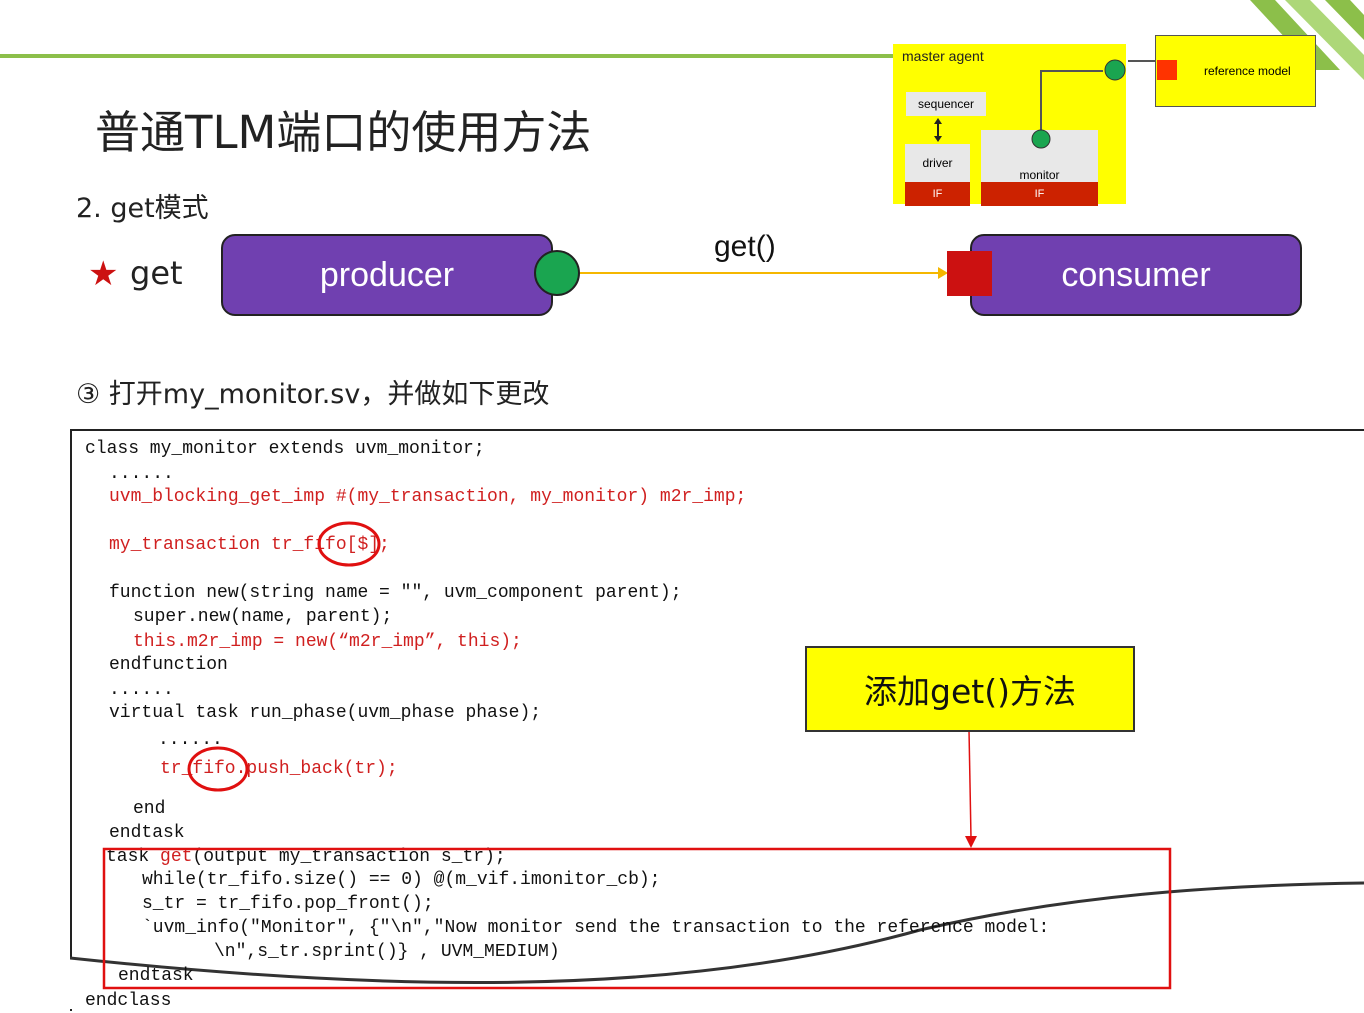 The height and width of the screenshot is (1013, 1364). Describe the element at coordinates (249, 545) in the screenshot. I see `code-line-4: my_transaction tr_fifo[$];` at that location.